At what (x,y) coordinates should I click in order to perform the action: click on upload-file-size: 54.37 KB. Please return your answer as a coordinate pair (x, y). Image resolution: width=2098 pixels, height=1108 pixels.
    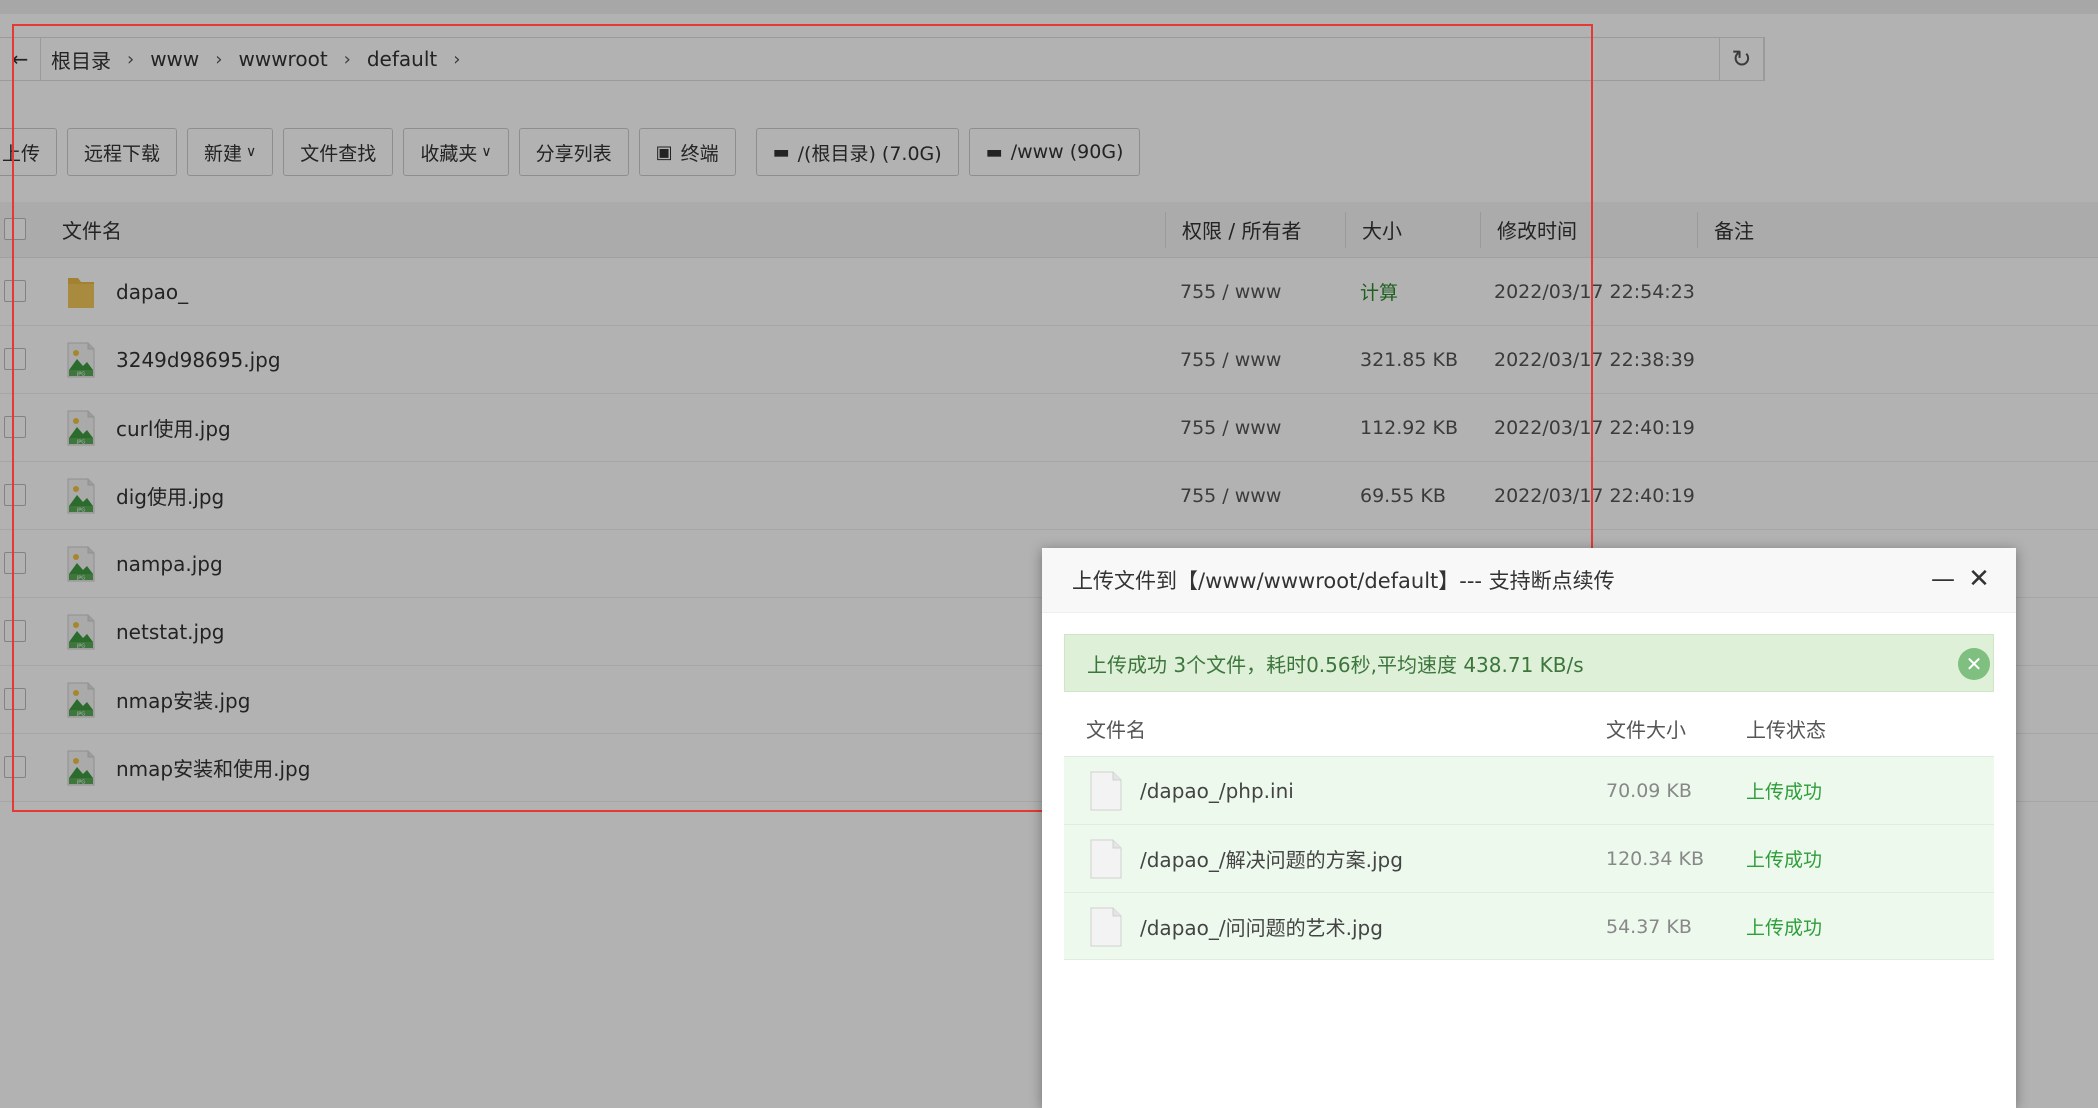
    Looking at the image, I should click on (1649, 926).